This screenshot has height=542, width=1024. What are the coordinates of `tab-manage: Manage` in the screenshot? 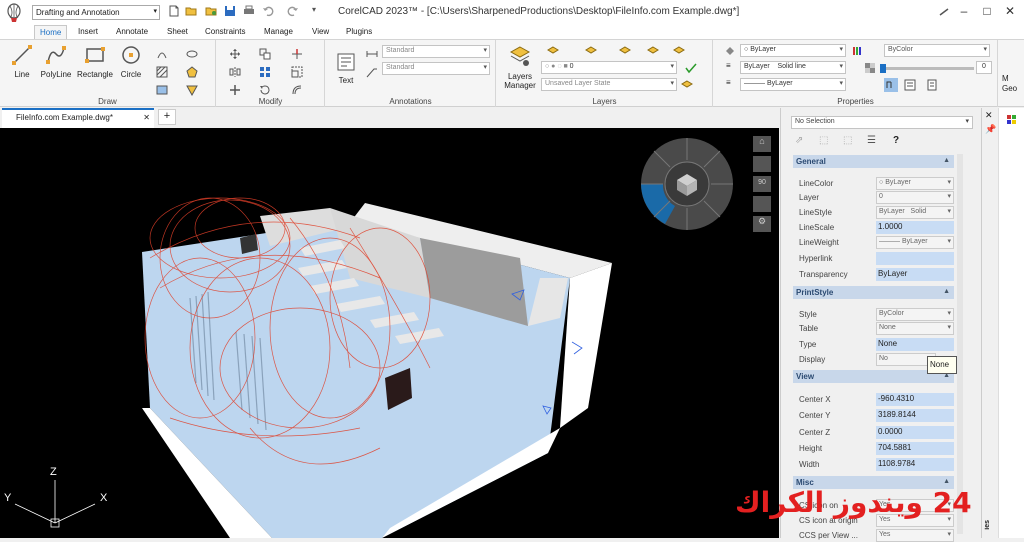 It's located at (278, 31).